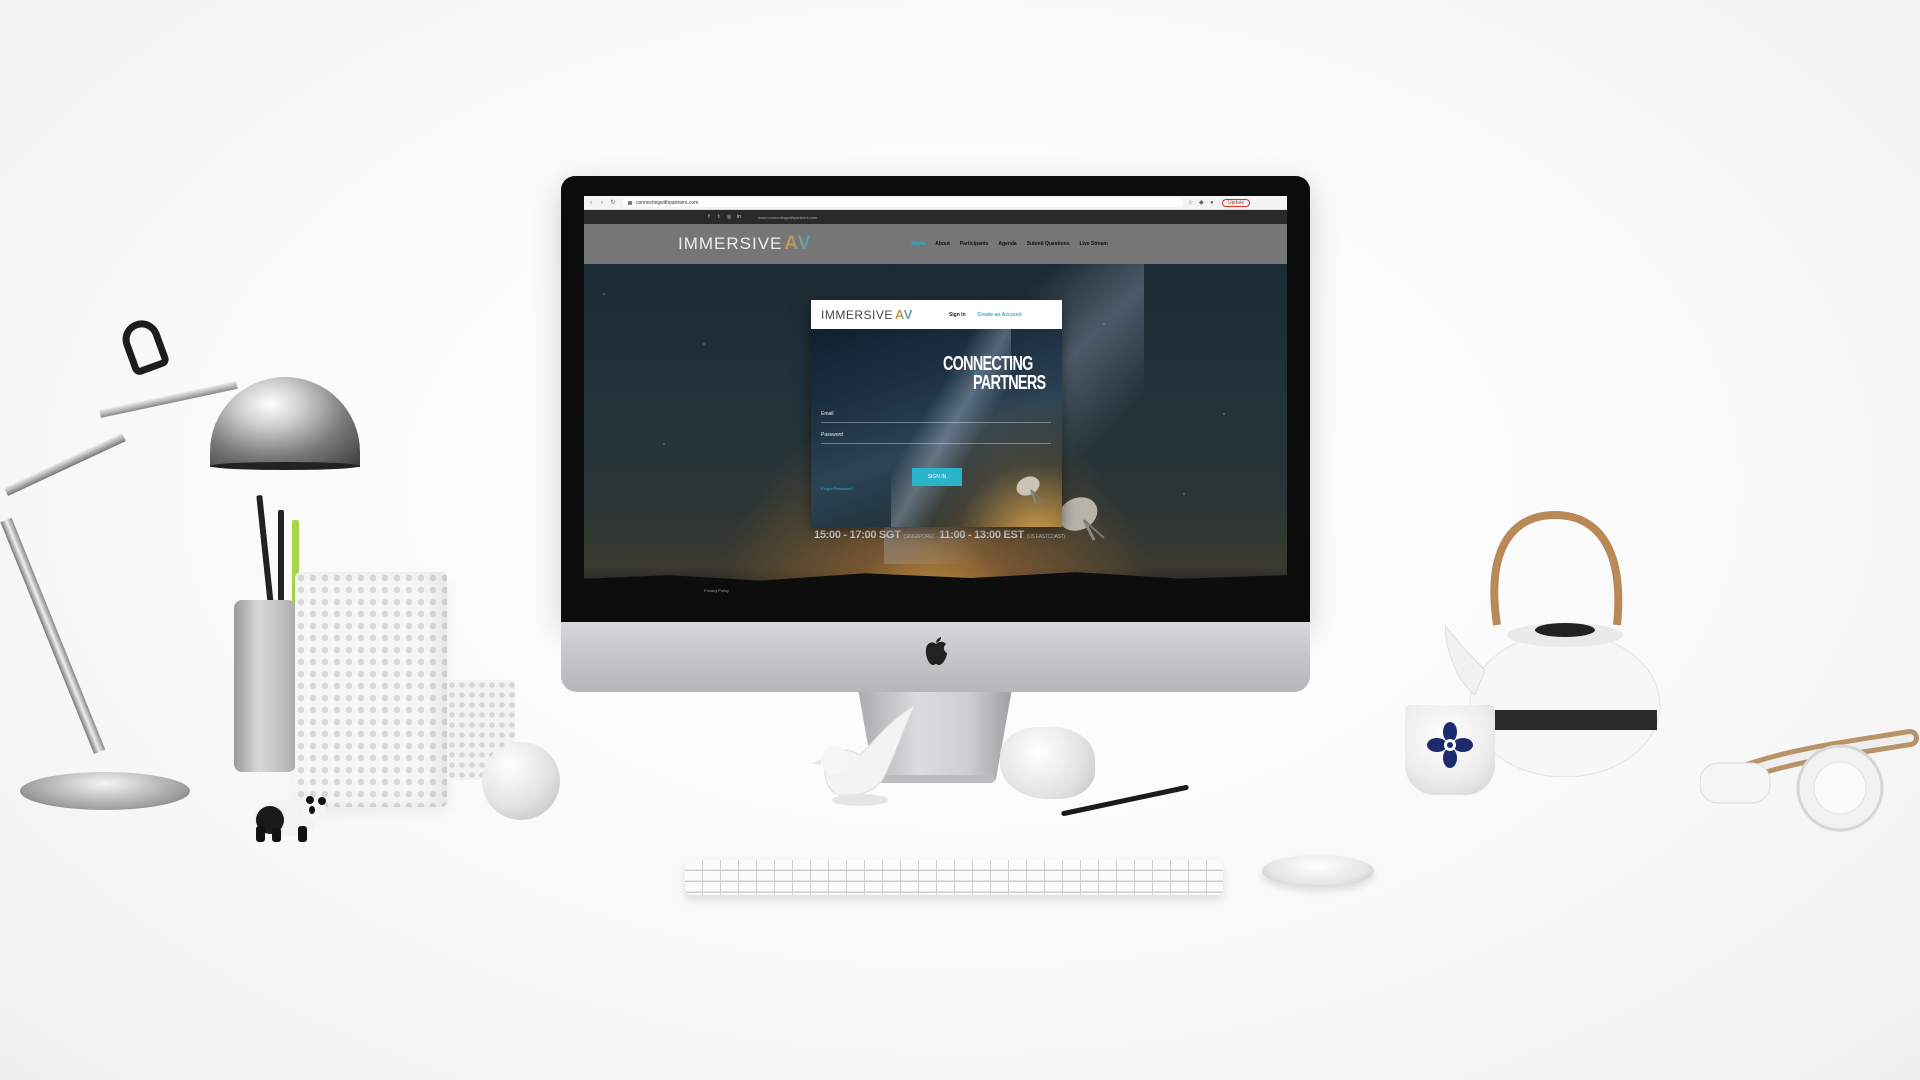 The height and width of the screenshot is (1080, 1920). What do you see at coordinates (667, 202) in the screenshot?
I see `url-text: connectingwithpartners.com` at bounding box center [667, 202].